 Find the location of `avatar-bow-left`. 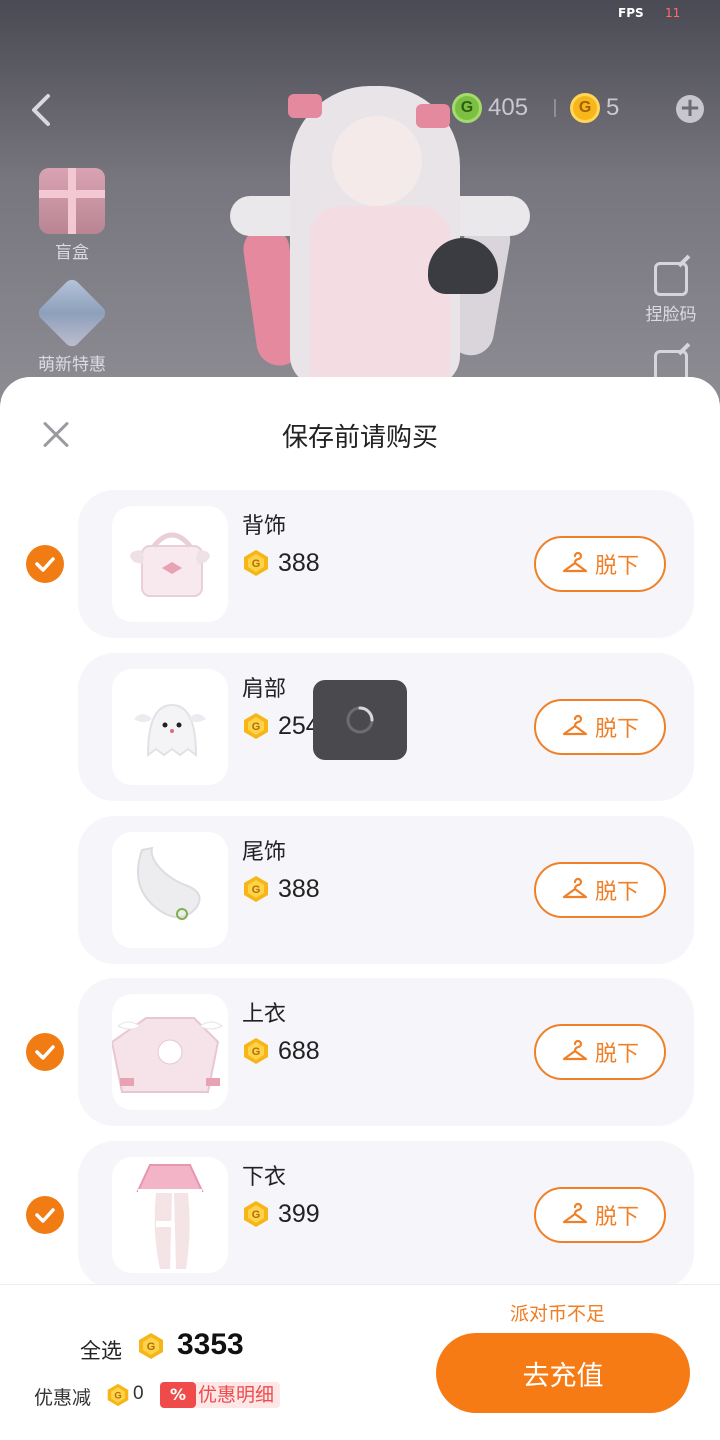

avatar-bow-left is located at coordinates (305, 106).